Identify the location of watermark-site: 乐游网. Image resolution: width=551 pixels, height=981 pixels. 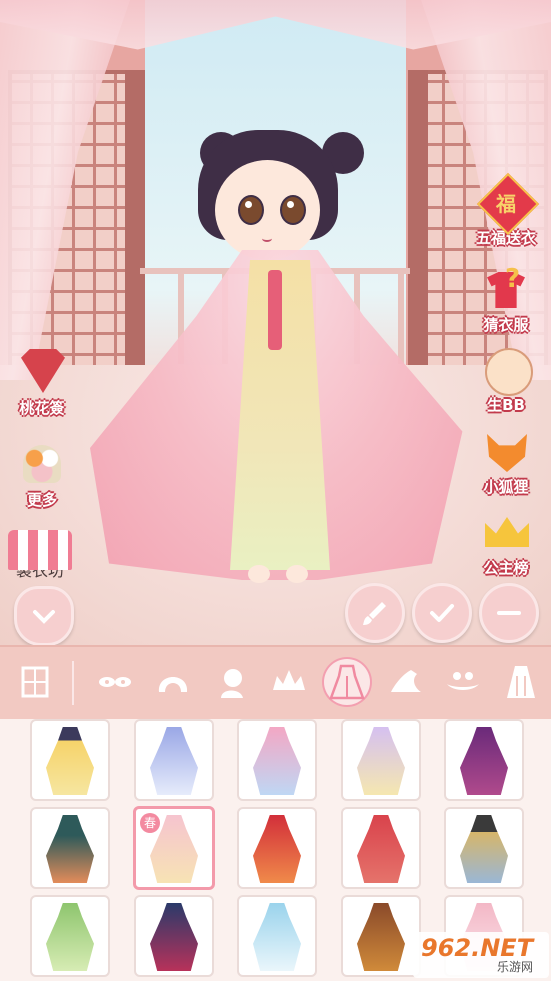
(515, 967).